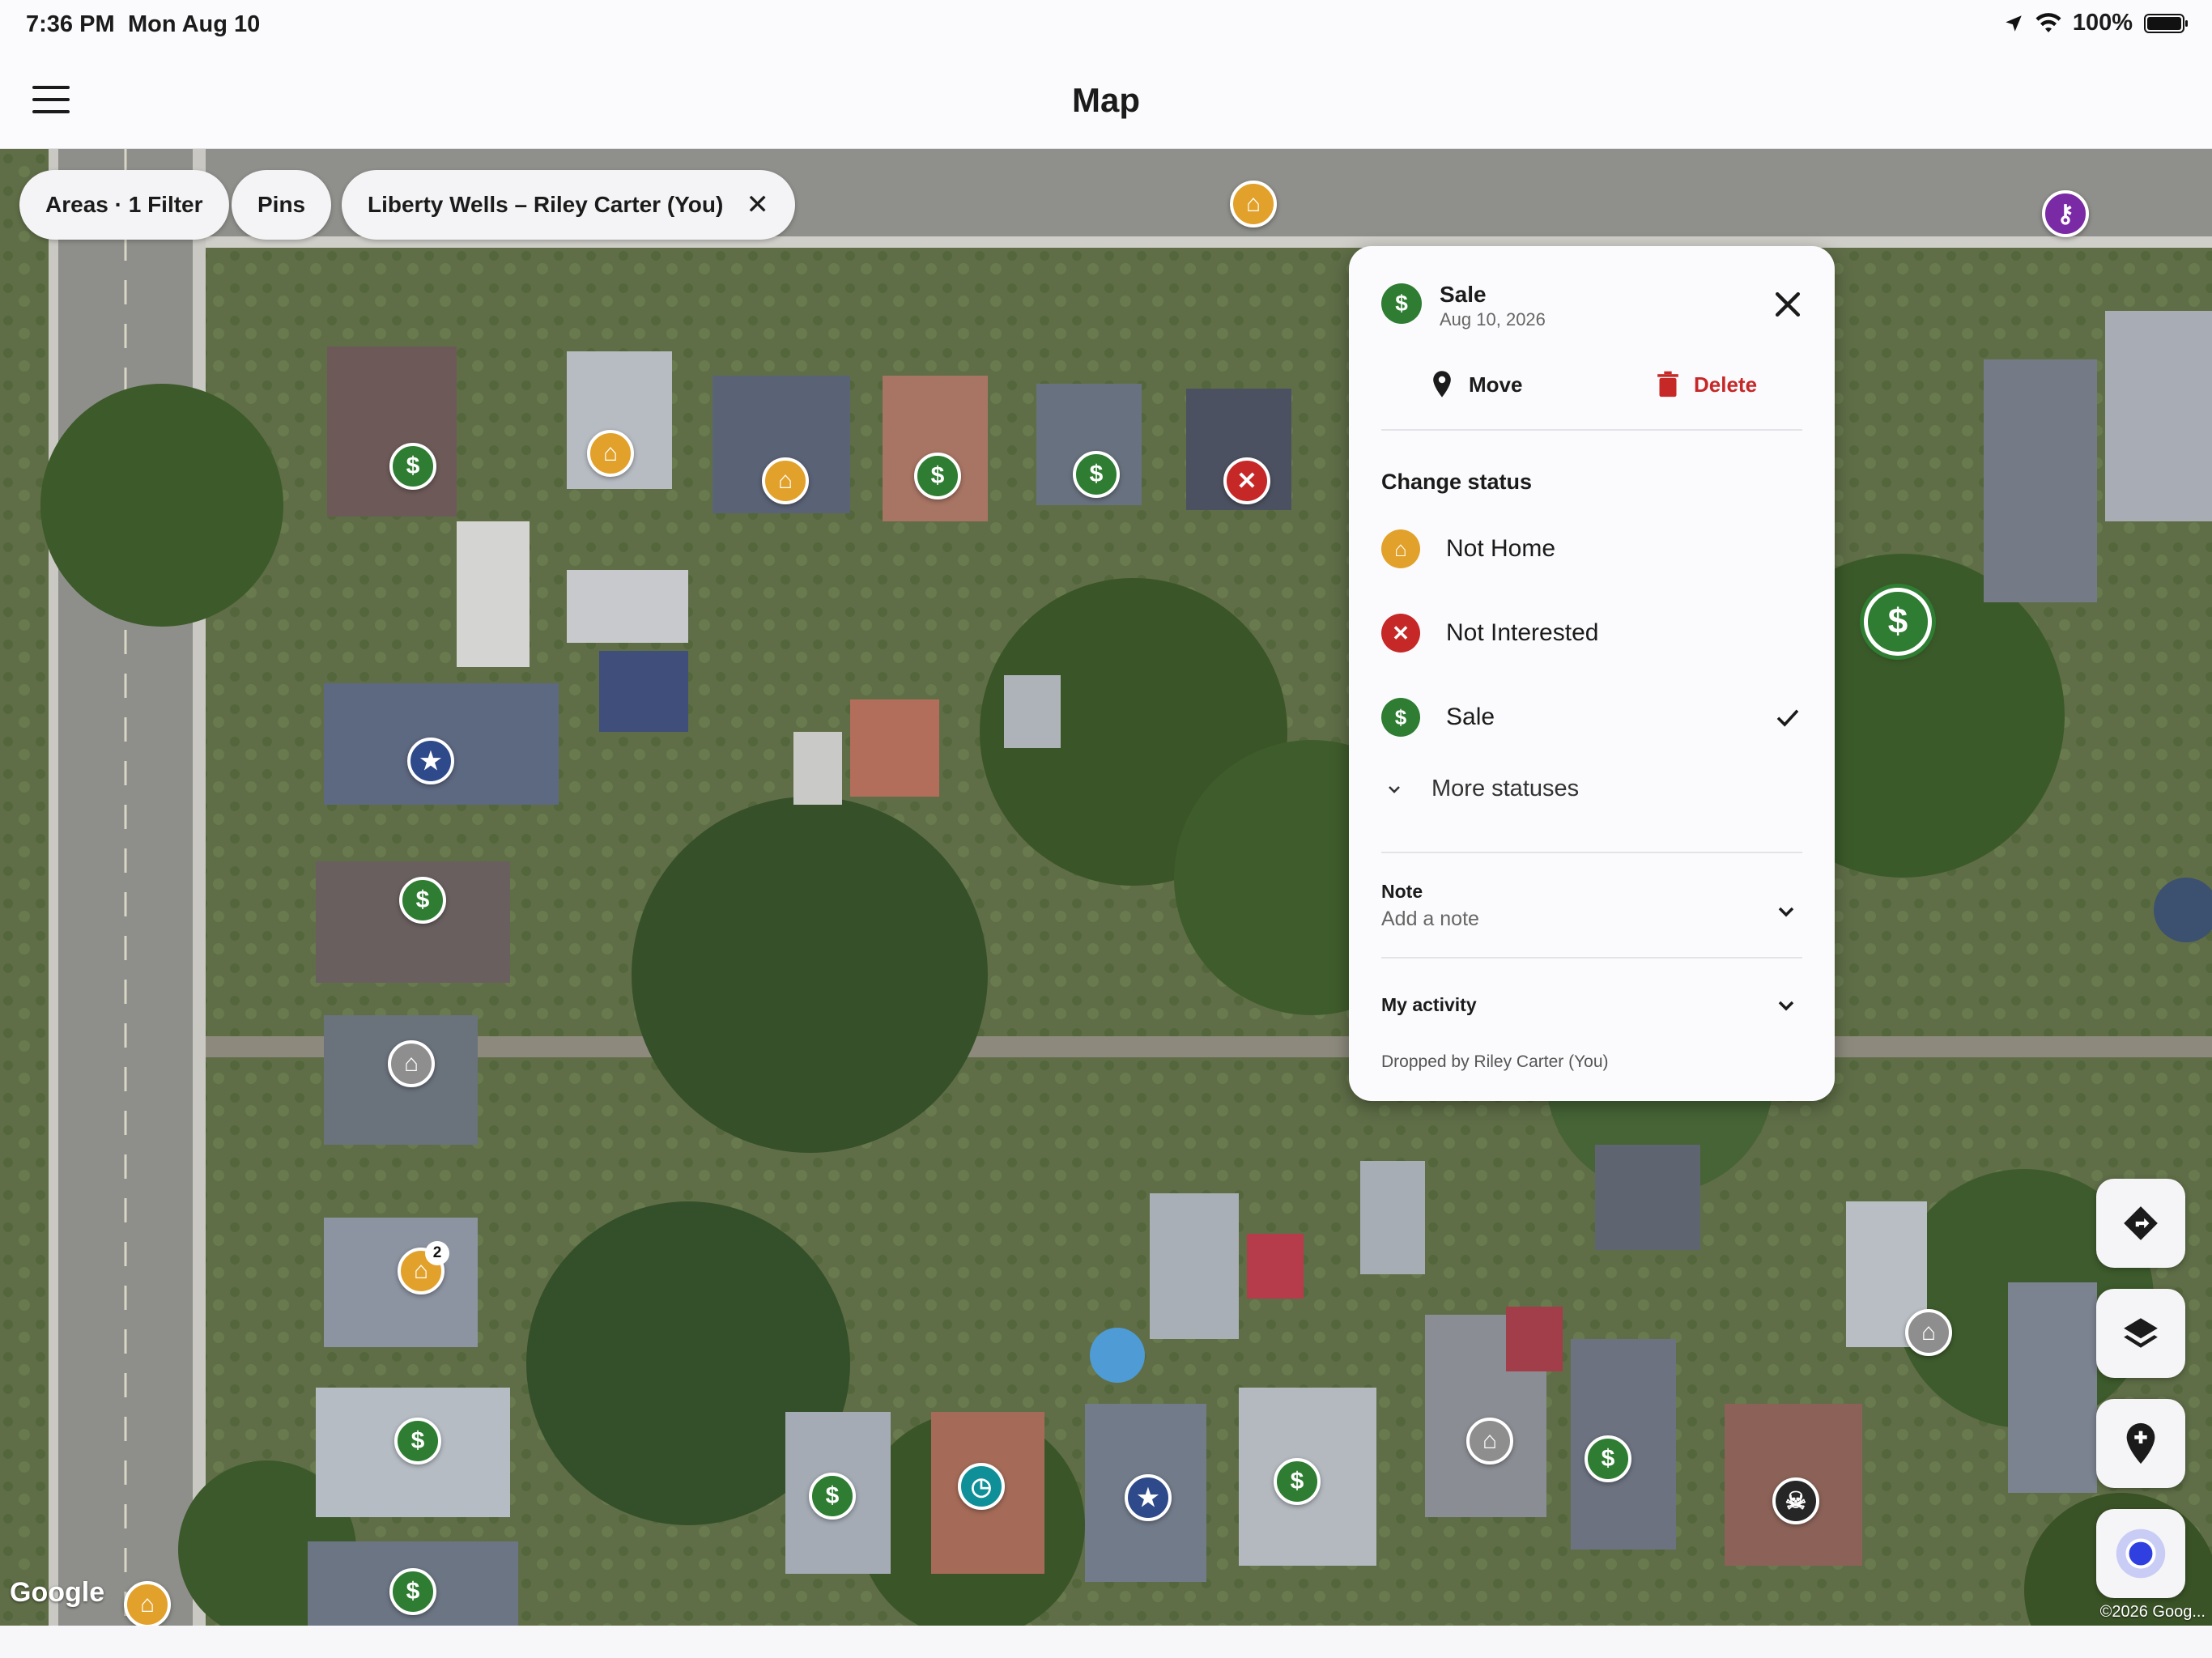 This screenshot has height=1658, width=2212. Describe the element at coordinates (71, 24) in the screenshot. I see `status-time: 7:36 PM` at that location.